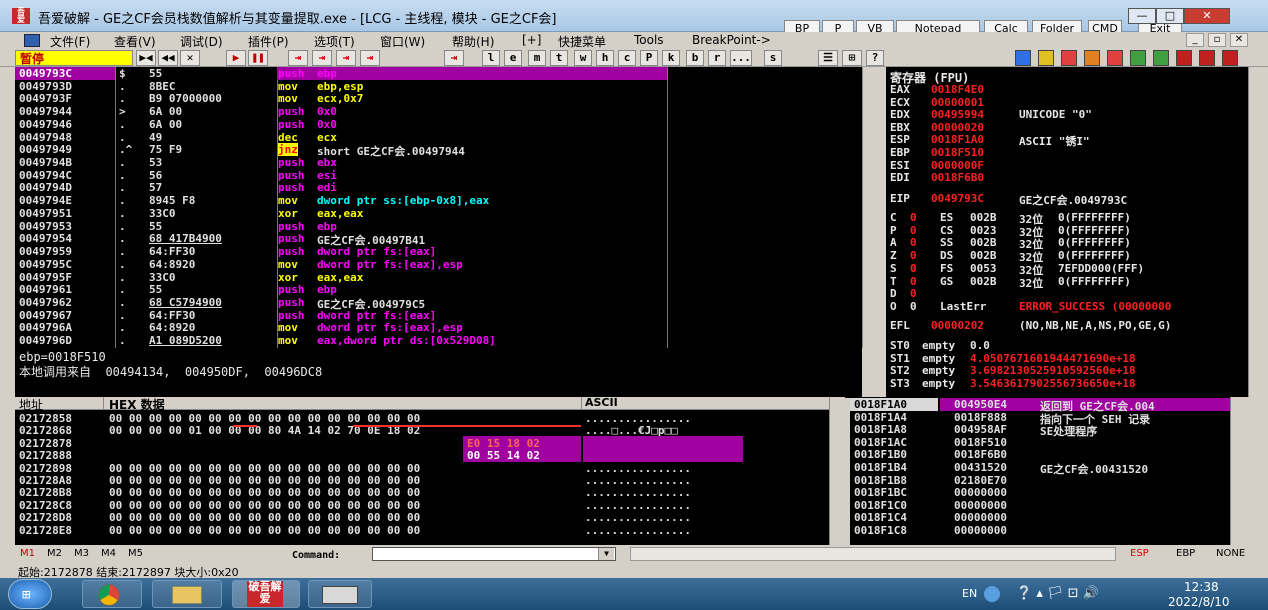 Image resolution: width=1268 pixels, height=610 pixels. What do you see at coordinates (980, 417) in the screenshot?
I see `stack-value: 0018F888` at bounding box center [980, 417].